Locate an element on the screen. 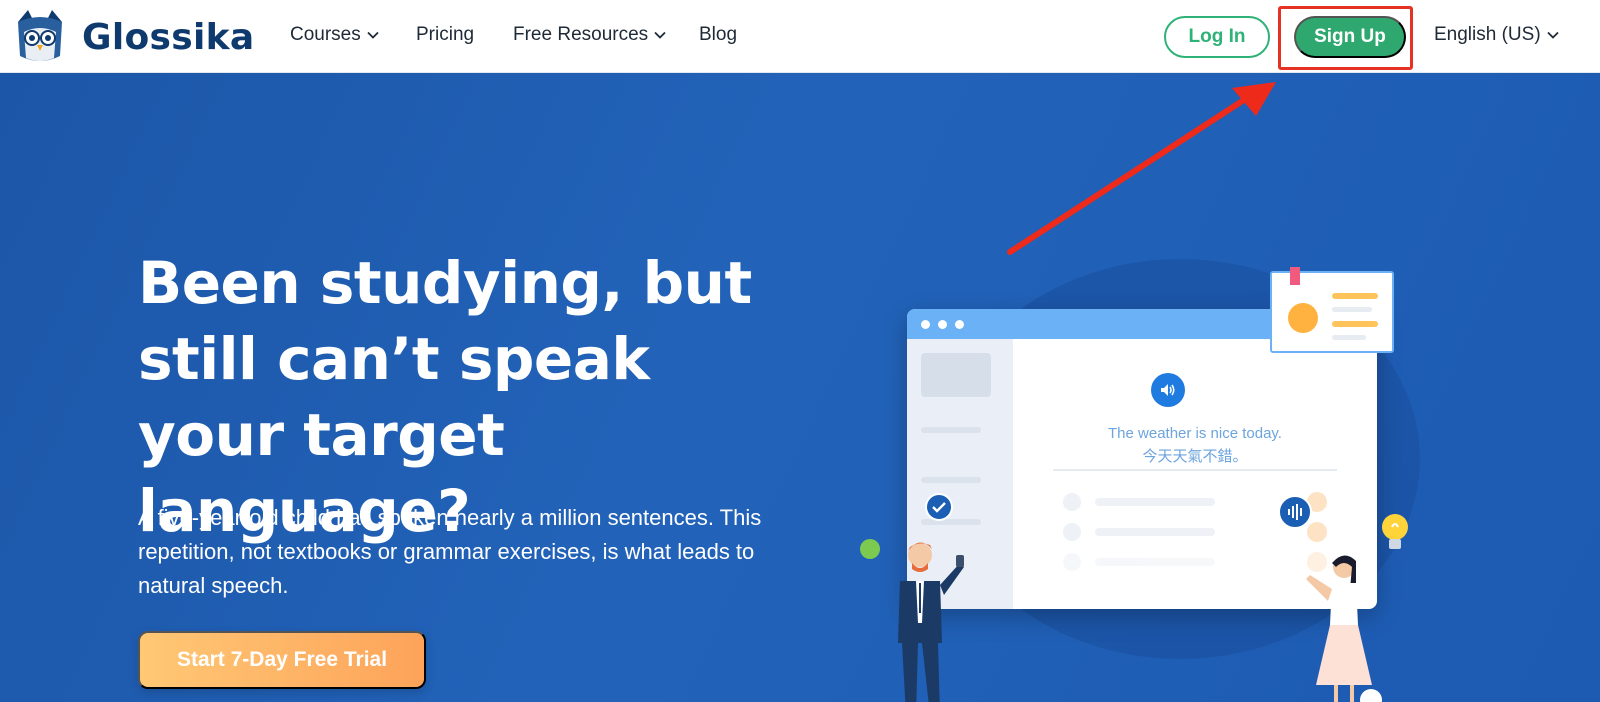  nav-free-resources: Free Resources is located at coordinates (589, 35).